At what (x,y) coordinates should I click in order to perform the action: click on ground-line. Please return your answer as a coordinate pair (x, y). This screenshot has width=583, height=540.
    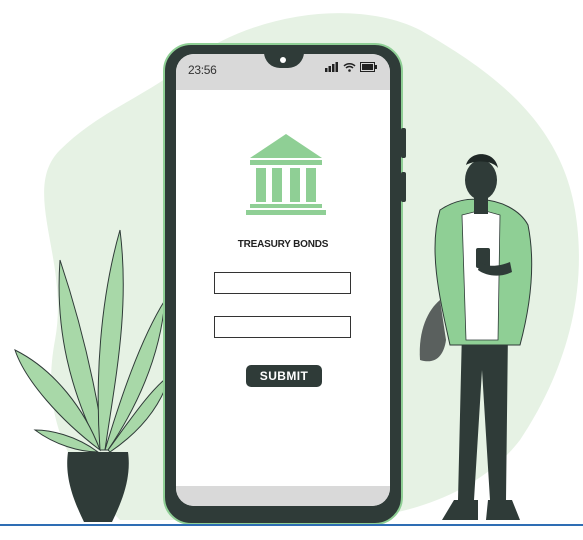
    Looking at the image, I should click on (291, 525).